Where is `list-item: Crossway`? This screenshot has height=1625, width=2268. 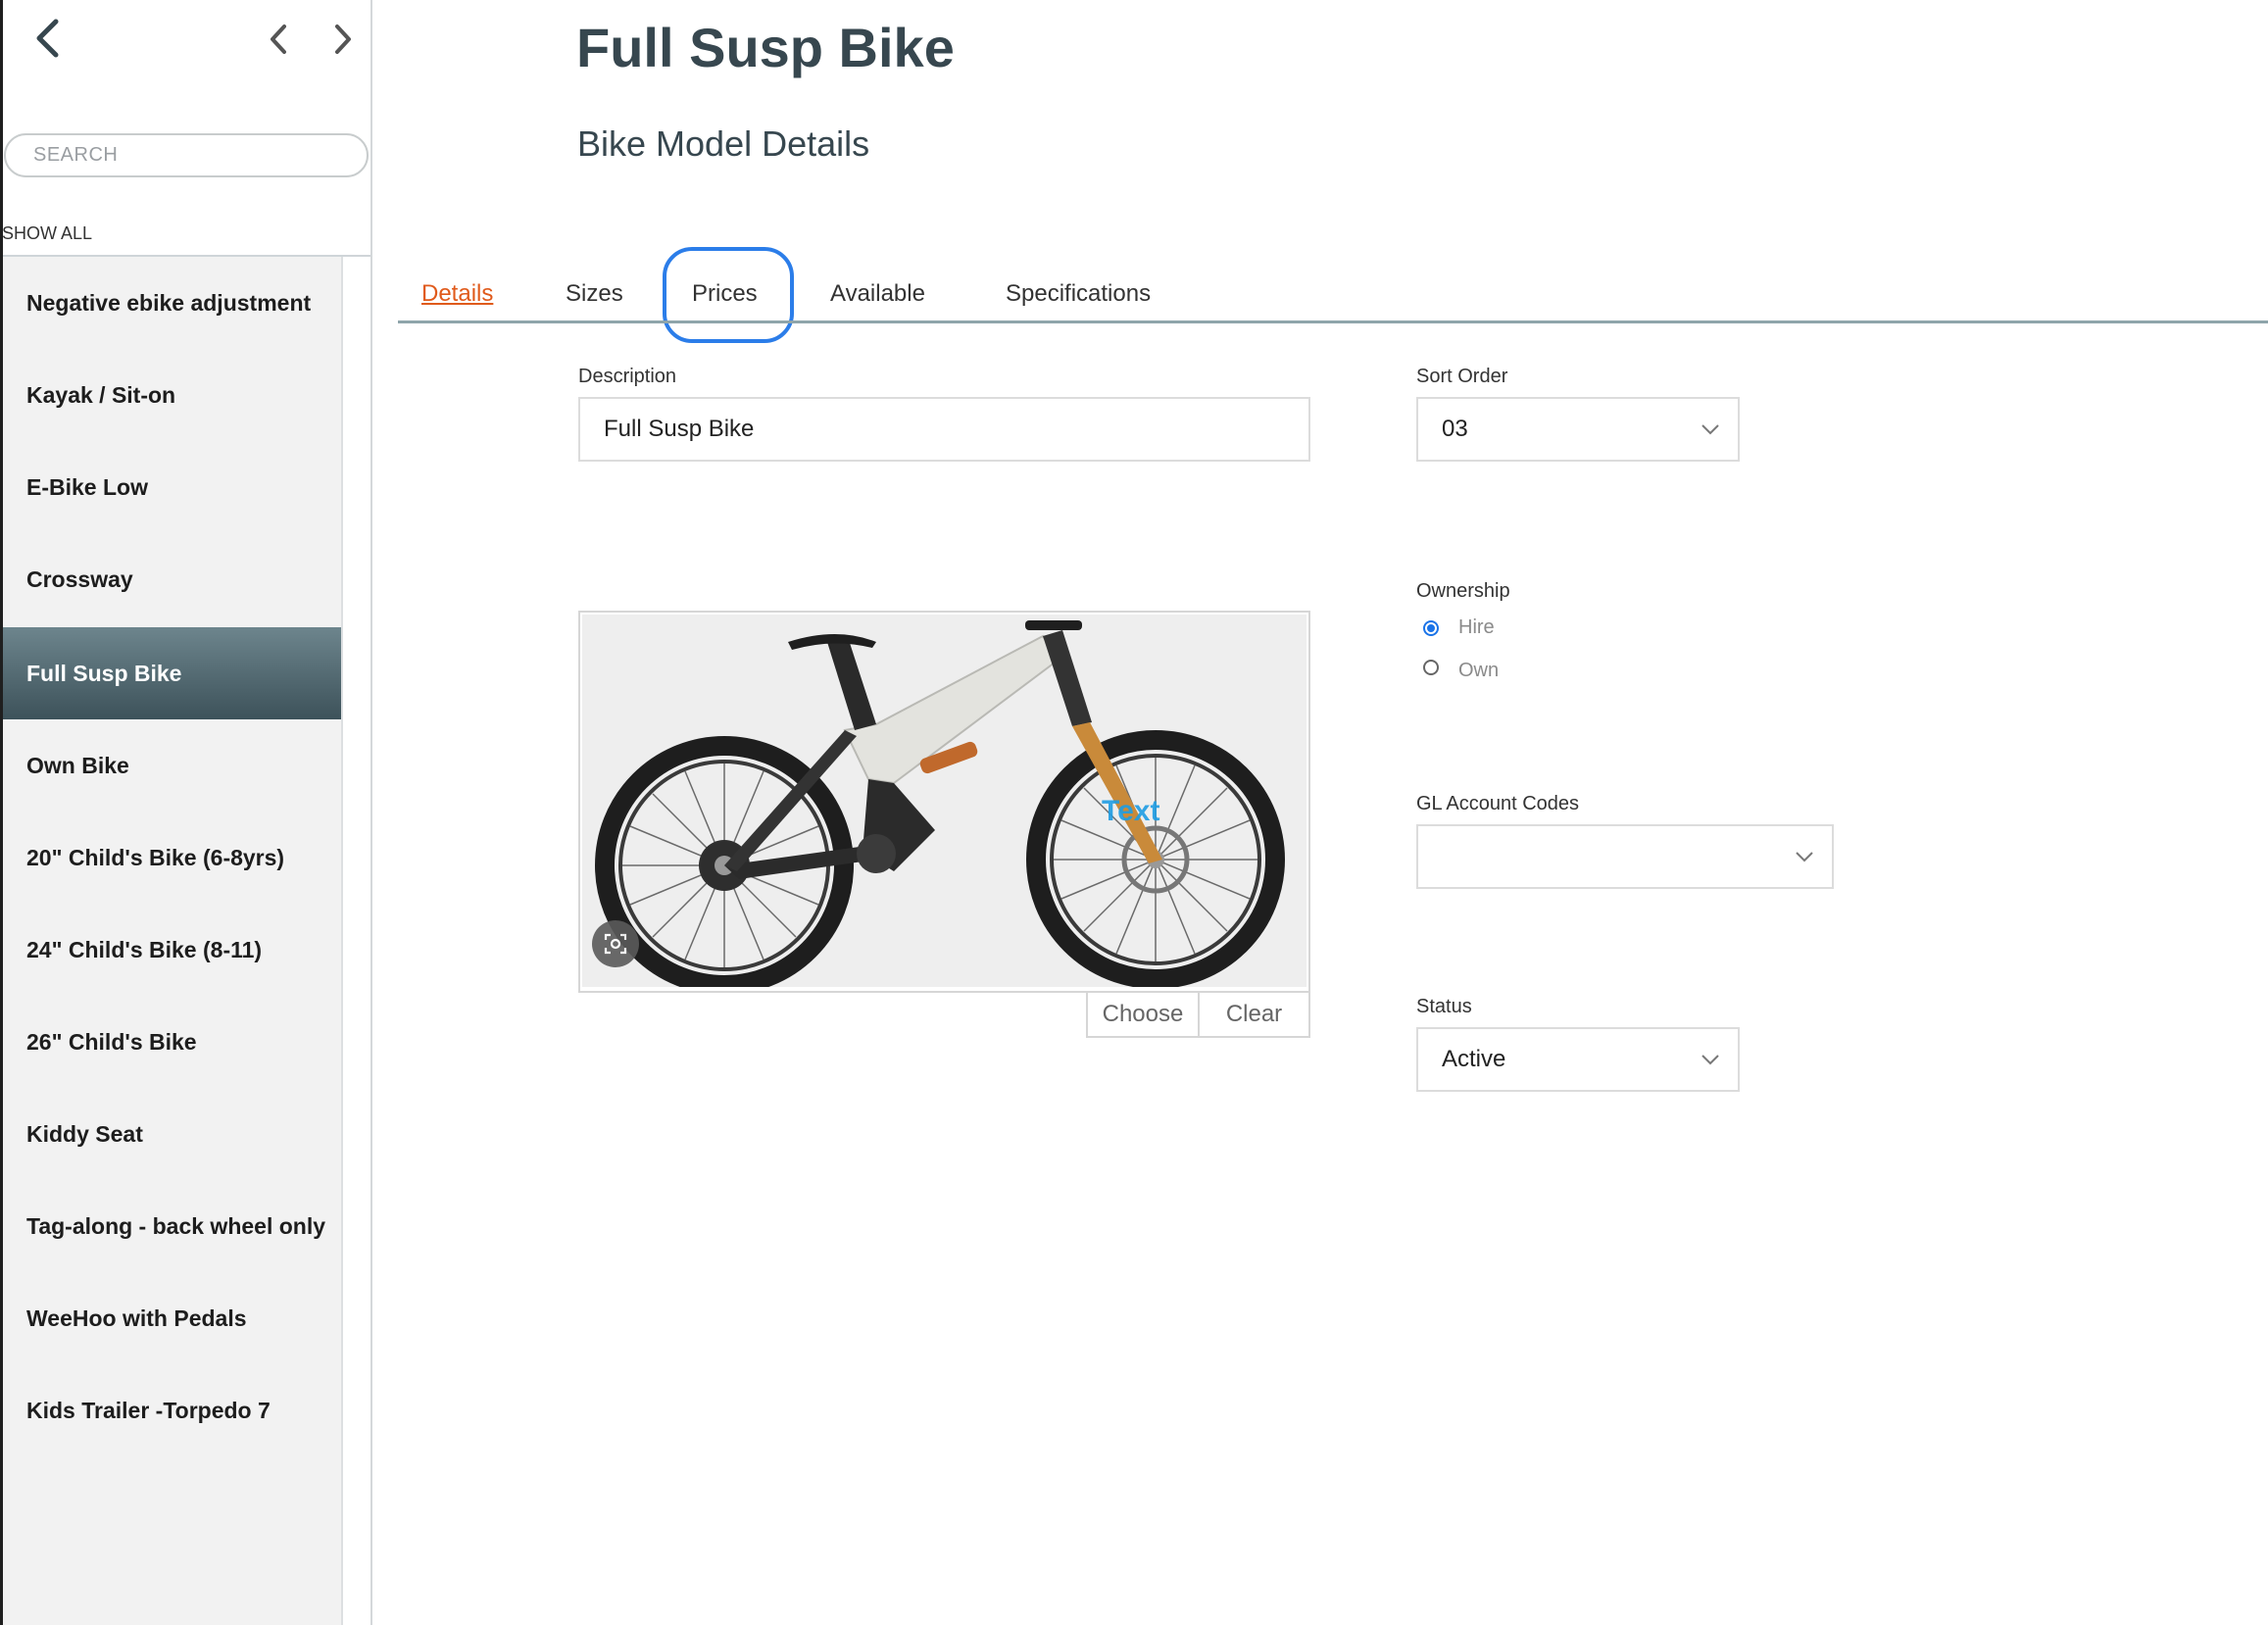 list-item: Crossway is located at coordinates (171, 579).